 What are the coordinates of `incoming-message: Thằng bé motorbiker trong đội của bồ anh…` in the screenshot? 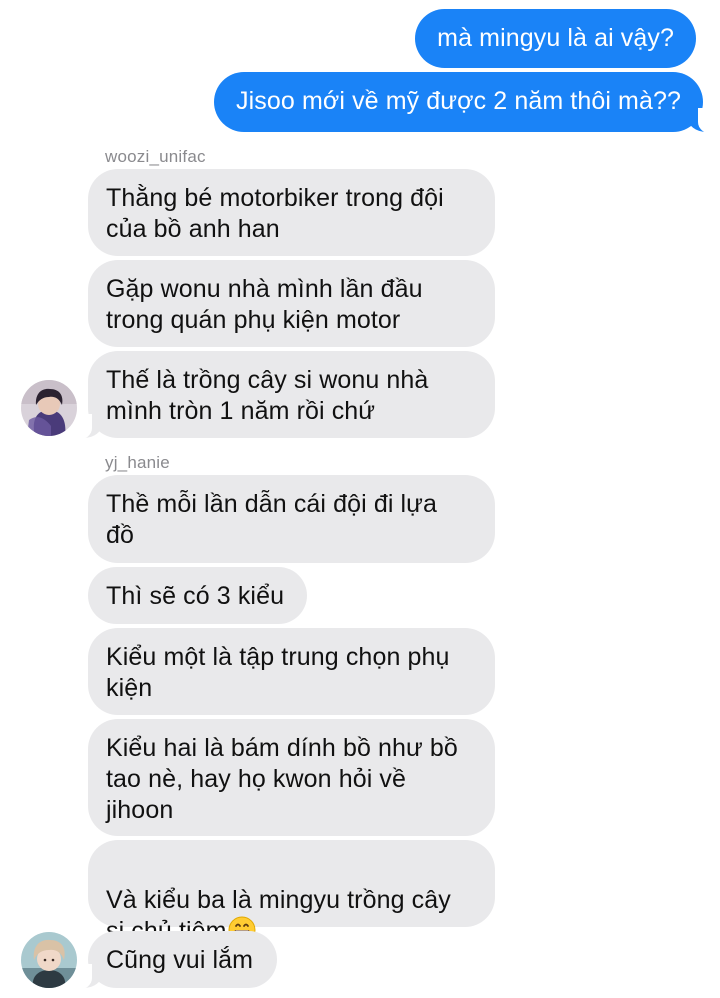 It's located at (291, 212).